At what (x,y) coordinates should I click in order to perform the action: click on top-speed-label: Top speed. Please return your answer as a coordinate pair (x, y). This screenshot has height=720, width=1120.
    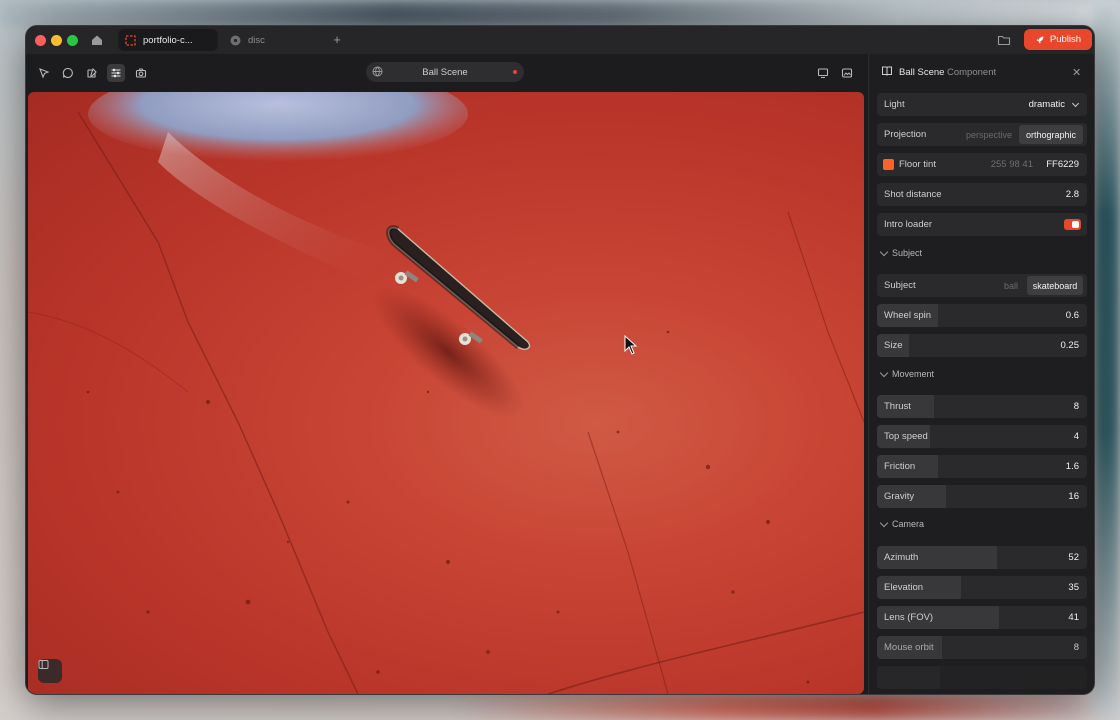
    Looking at the image, I should click on (906, 436).